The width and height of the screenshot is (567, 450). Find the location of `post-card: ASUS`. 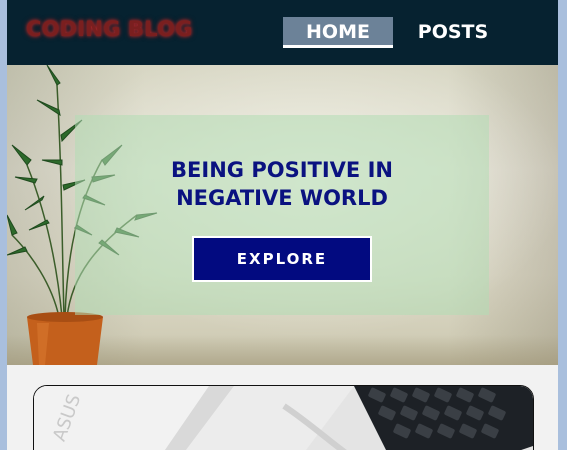

post-card: ASUS is located at coordinates (283, 417).